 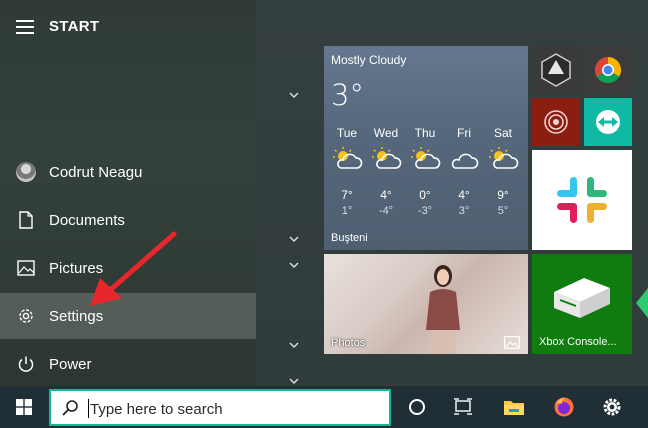 I want to click on user-account-button: Codrut Neagu, so click(x=128, y=172).